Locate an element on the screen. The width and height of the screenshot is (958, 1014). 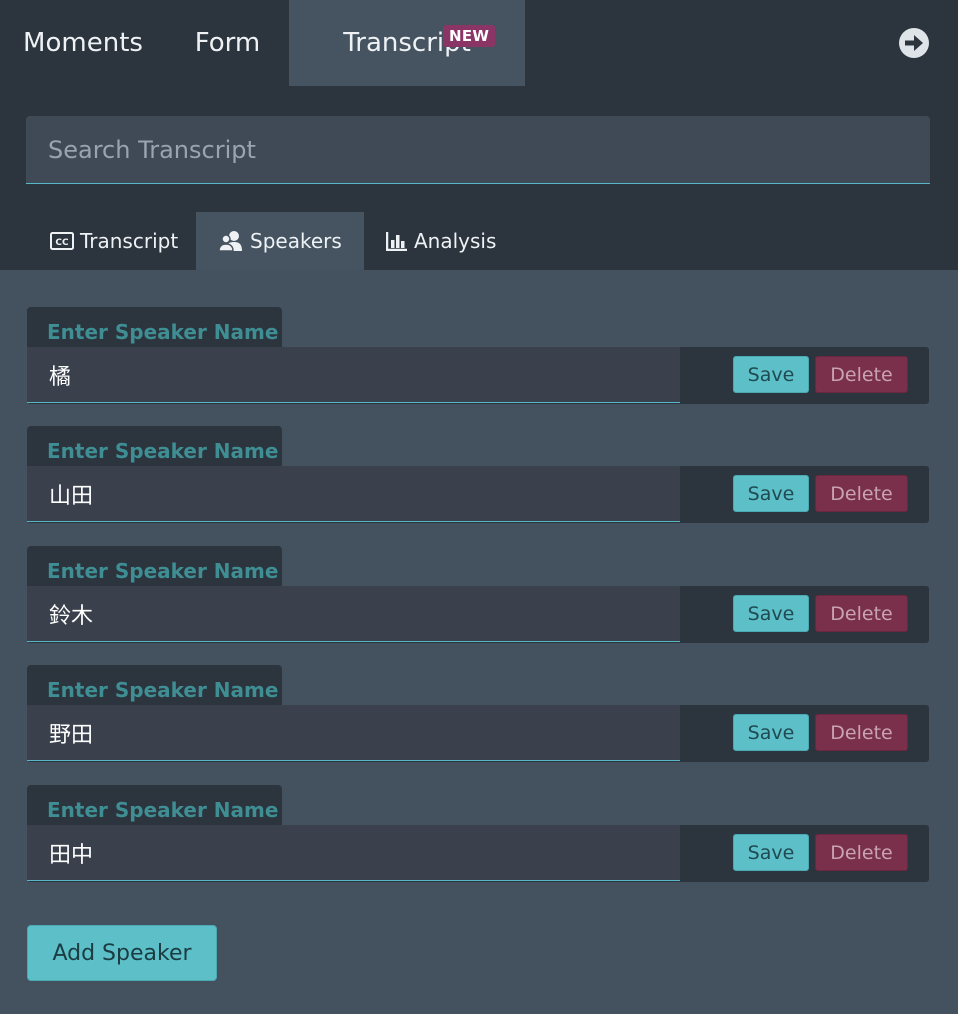
top-nav: Moments Form Transcript NEW is located at coordinates (479, 43).